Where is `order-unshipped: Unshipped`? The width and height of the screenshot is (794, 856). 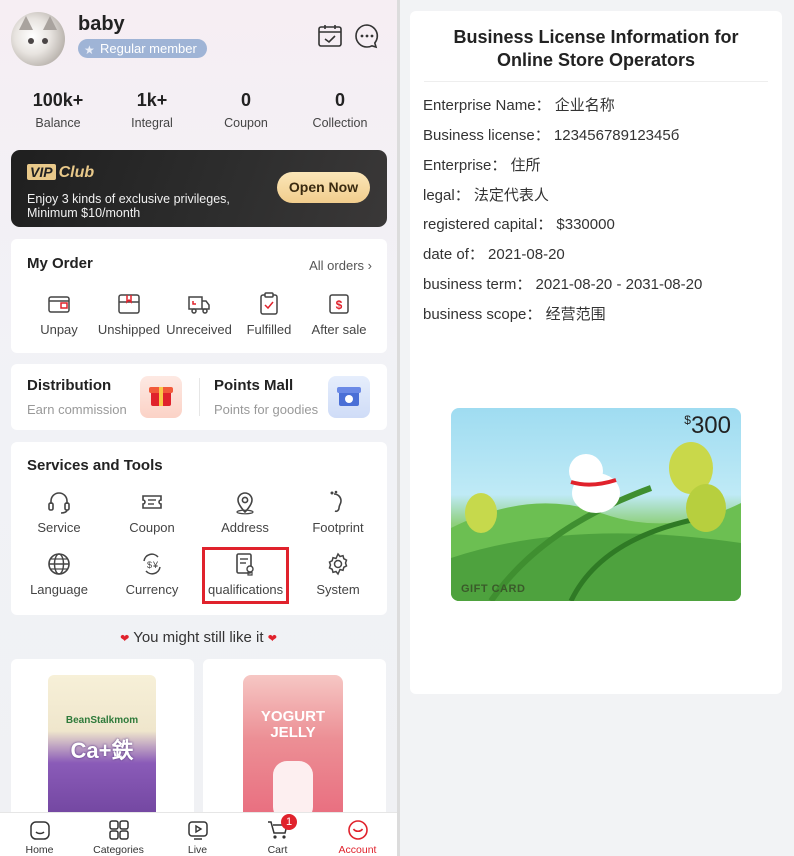
order-unshipped: Unshipped is located at coordinates (129, 314).